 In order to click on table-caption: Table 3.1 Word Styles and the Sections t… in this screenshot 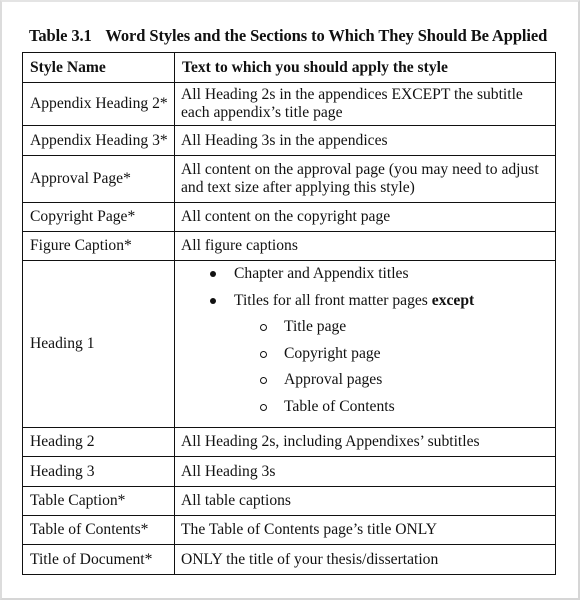, I will do `click(288, 36)`.